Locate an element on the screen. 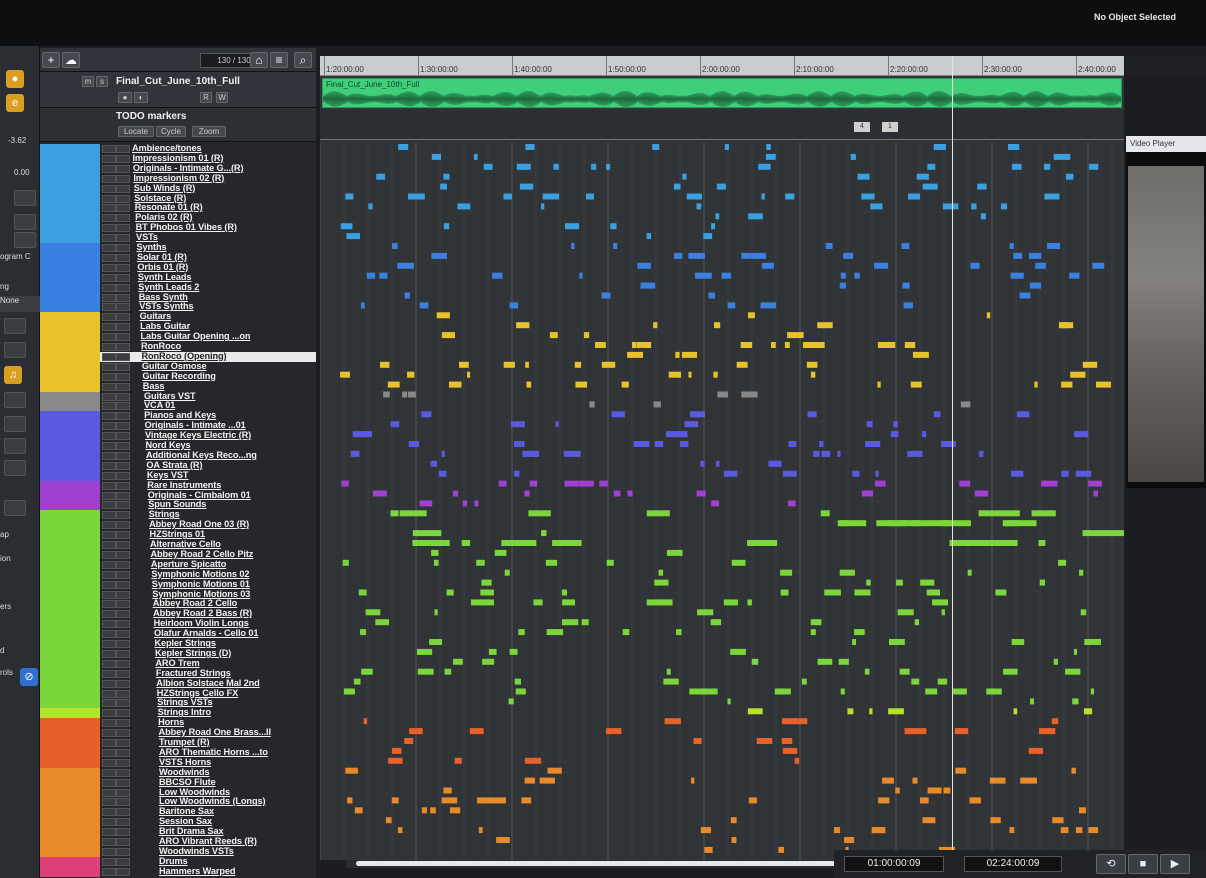 This screenshot has width=1206, height=878. horizontal-scrollbar is located at coordinates (696, 864).